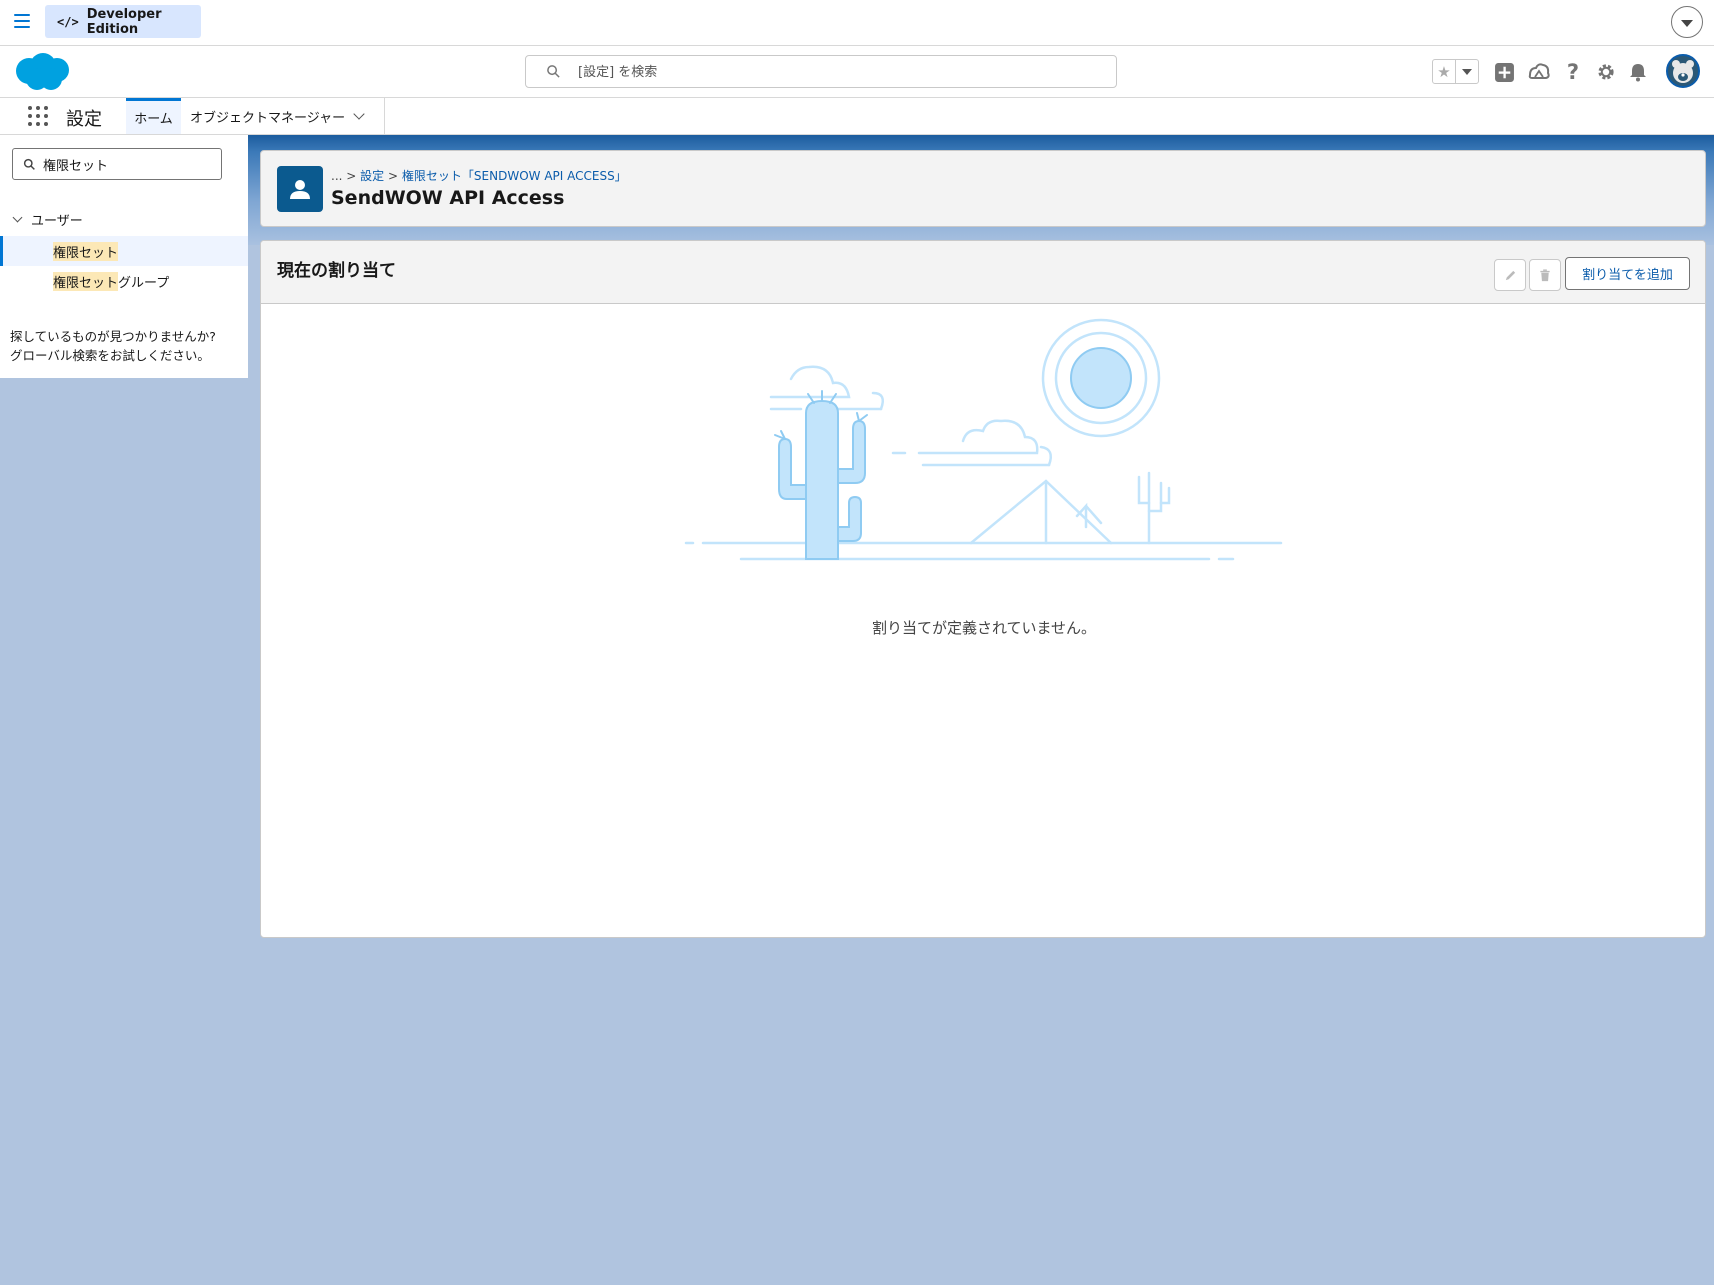 This screenshot has width=1714, height=1285. I want to click on help-icon: ?, so click(1573, 72).